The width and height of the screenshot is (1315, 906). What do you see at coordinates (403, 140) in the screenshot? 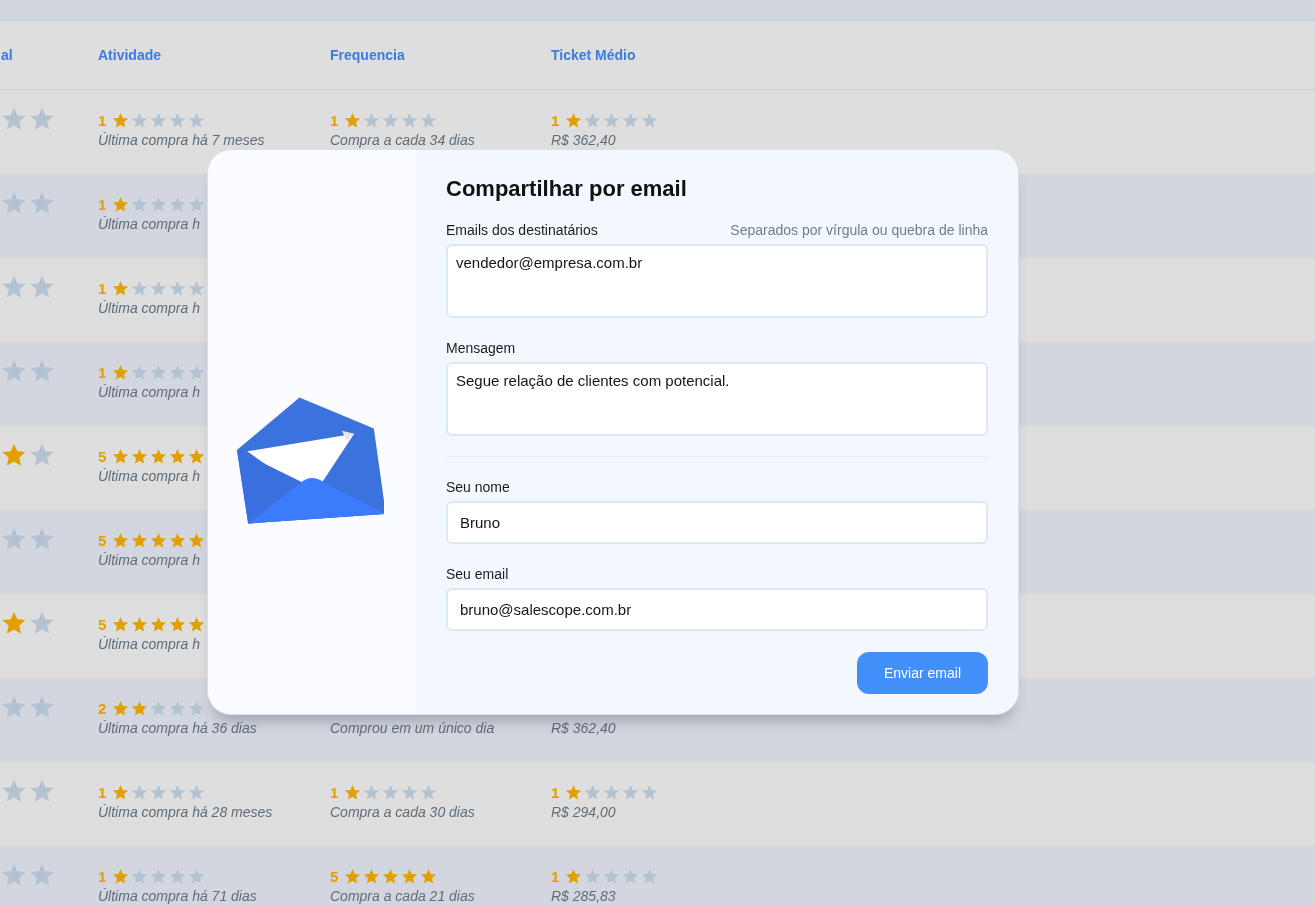
I see `cell-note: Compra a cada 34 dias` at bounding box center [403, 140].